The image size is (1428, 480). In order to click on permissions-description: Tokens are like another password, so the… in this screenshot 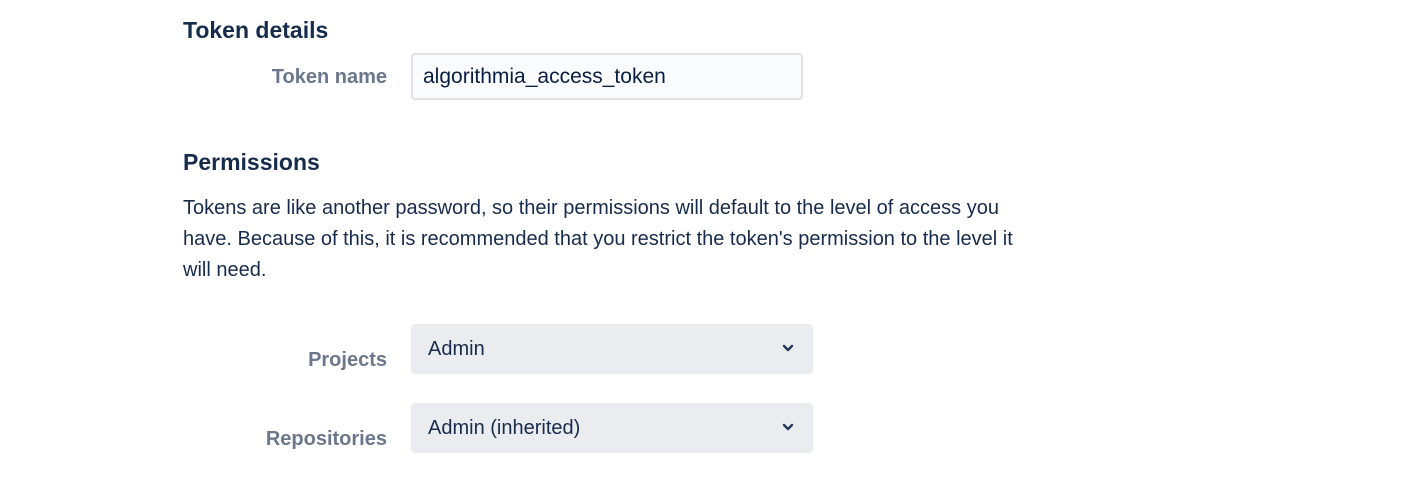, I will do `click(598, 239)`.